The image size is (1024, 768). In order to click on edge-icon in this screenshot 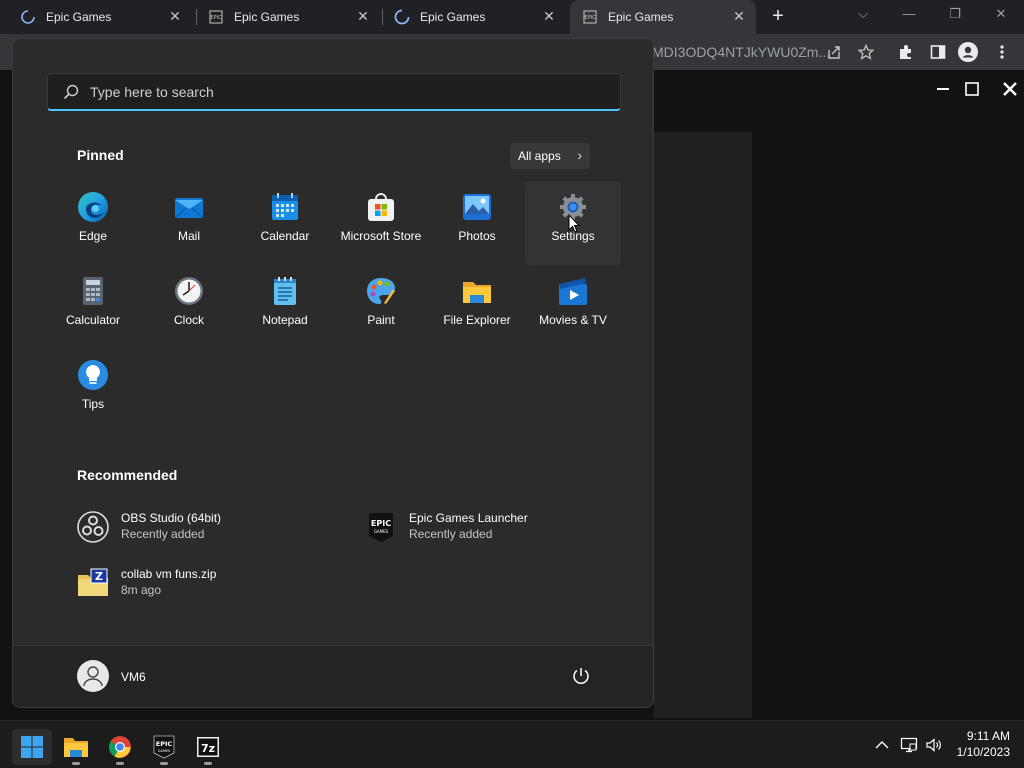, I will do `click(93, 207)`.